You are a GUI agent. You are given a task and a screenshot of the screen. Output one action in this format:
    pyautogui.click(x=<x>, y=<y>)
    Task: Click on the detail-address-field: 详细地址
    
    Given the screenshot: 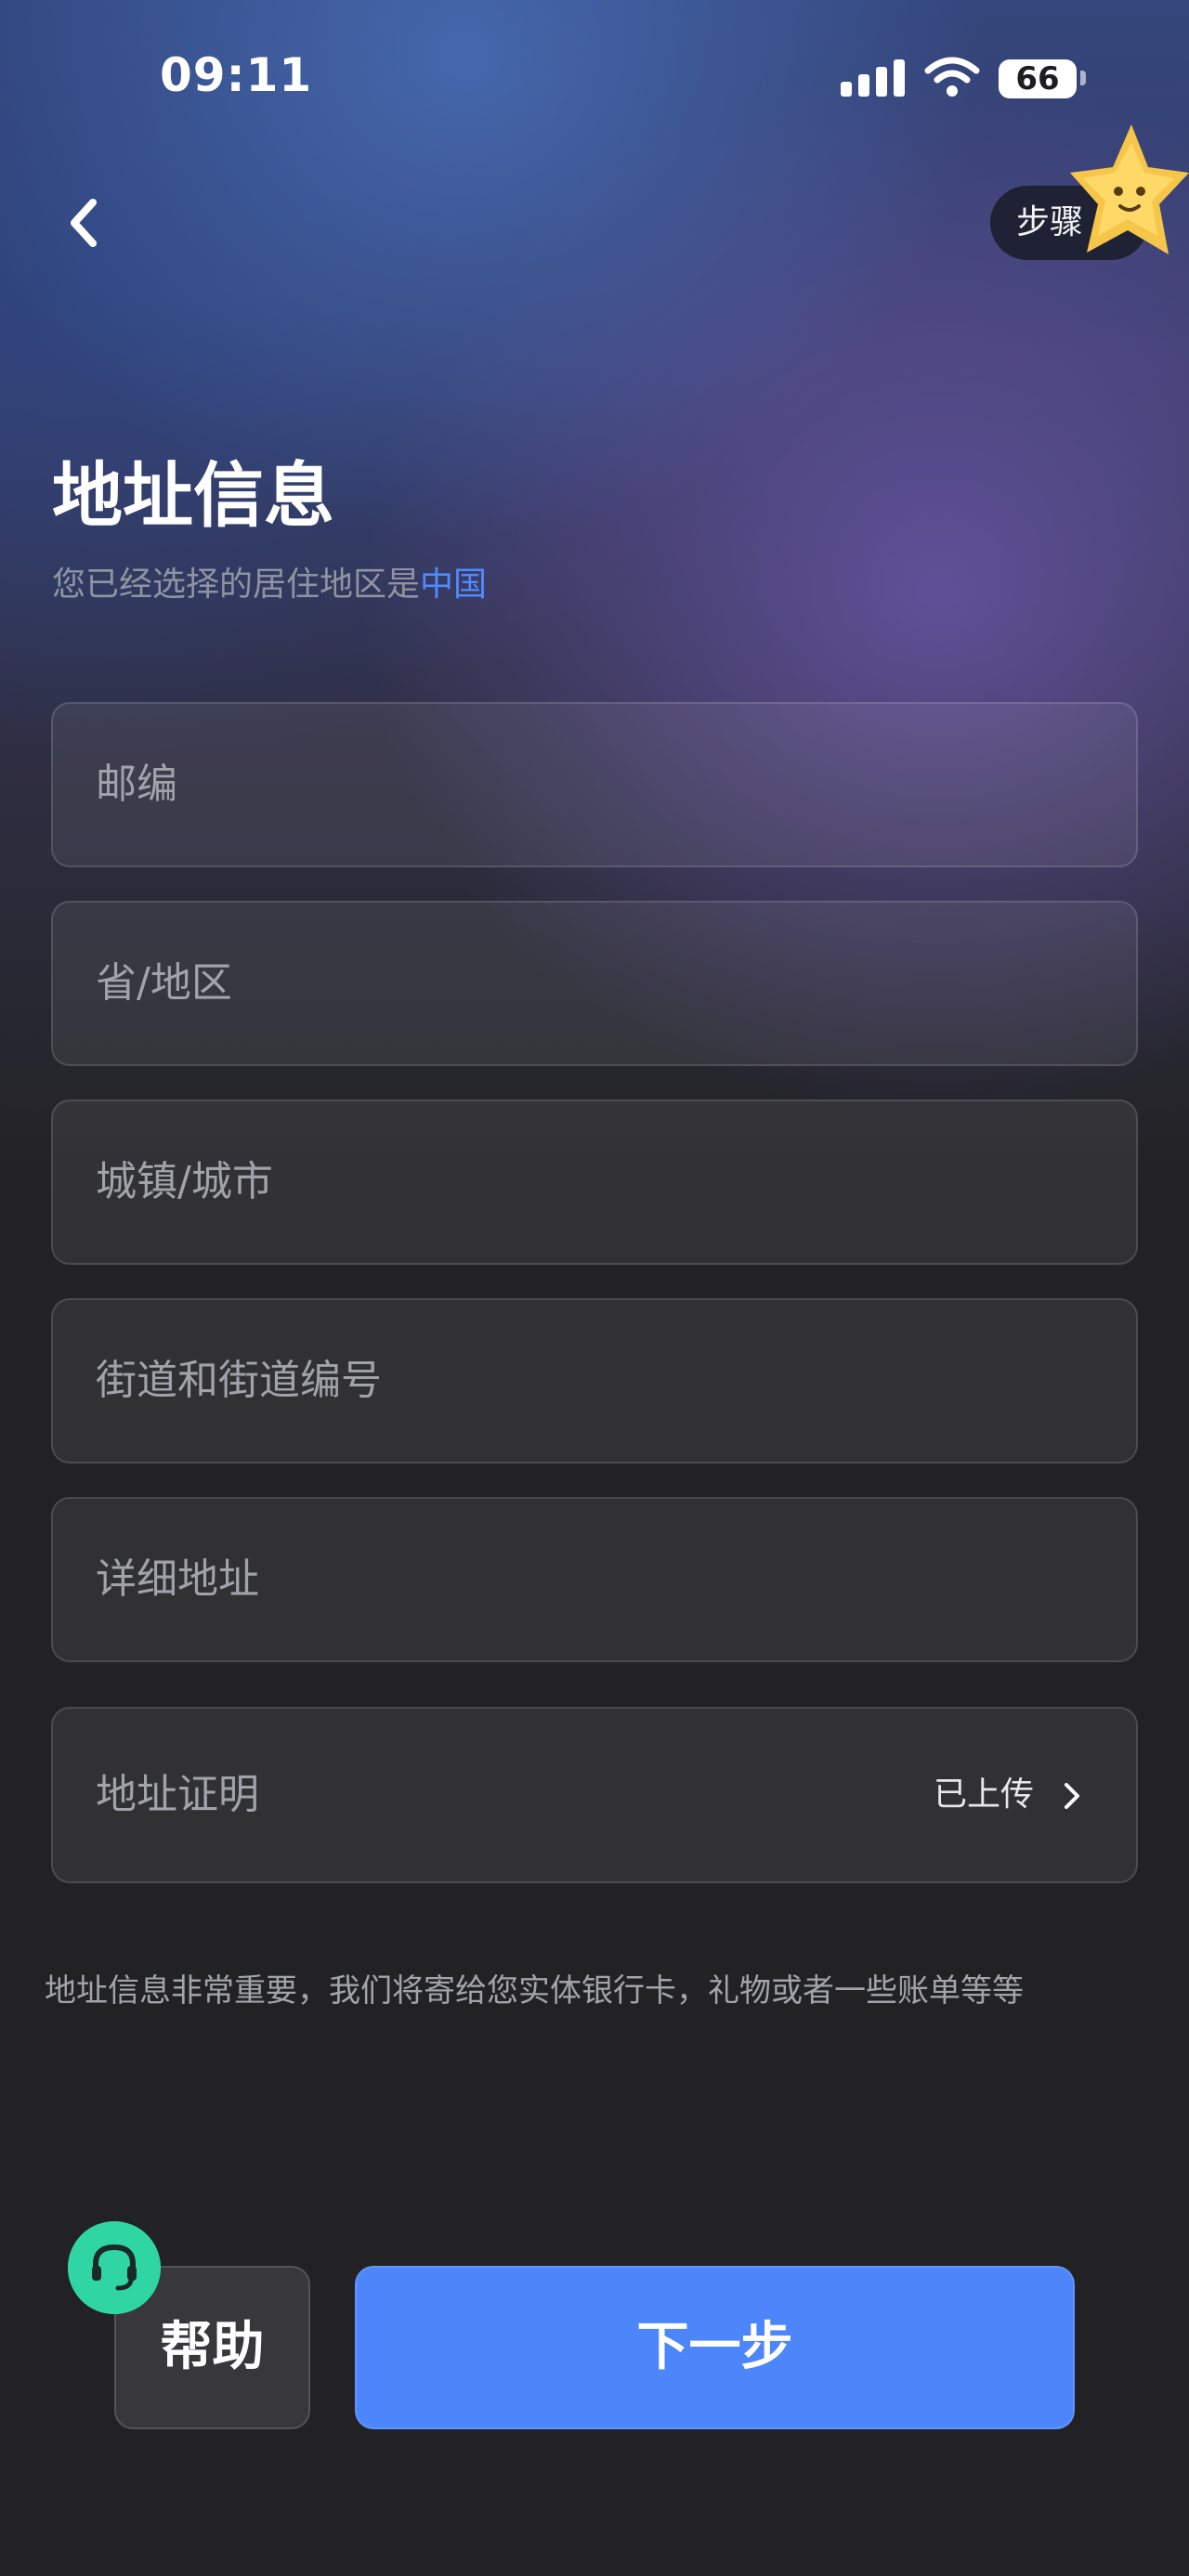 What is the action you would take?
    pyautogui.click(x=594, y=1579)
    